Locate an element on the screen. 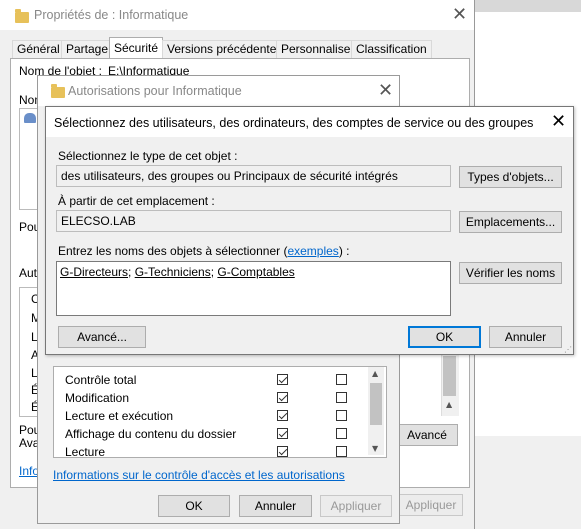 The height and width of the screenshot is (529, 581). props-apply-button: Appliquer is located at coordinates (431, 505).